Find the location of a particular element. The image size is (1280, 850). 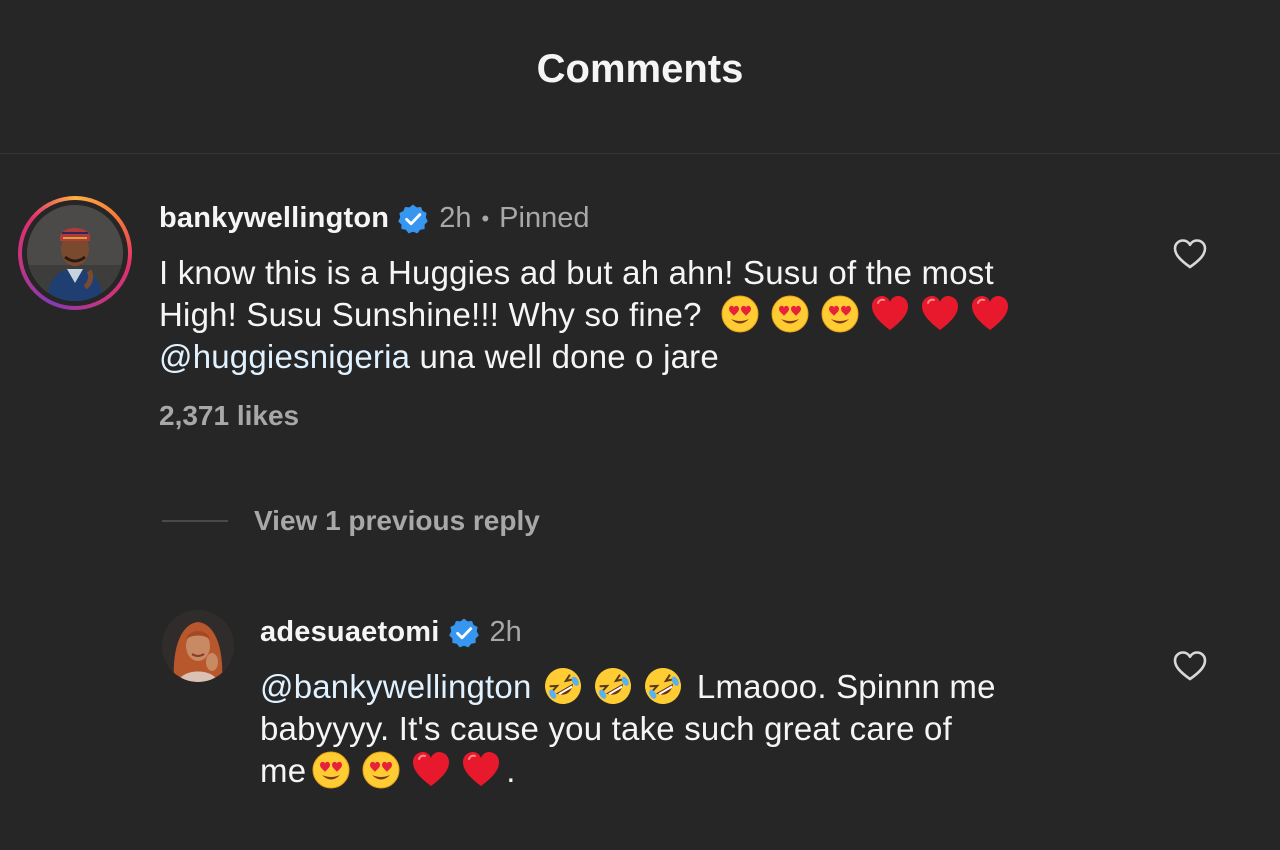

avatar-story-ring is located at coordinates (75, 253).